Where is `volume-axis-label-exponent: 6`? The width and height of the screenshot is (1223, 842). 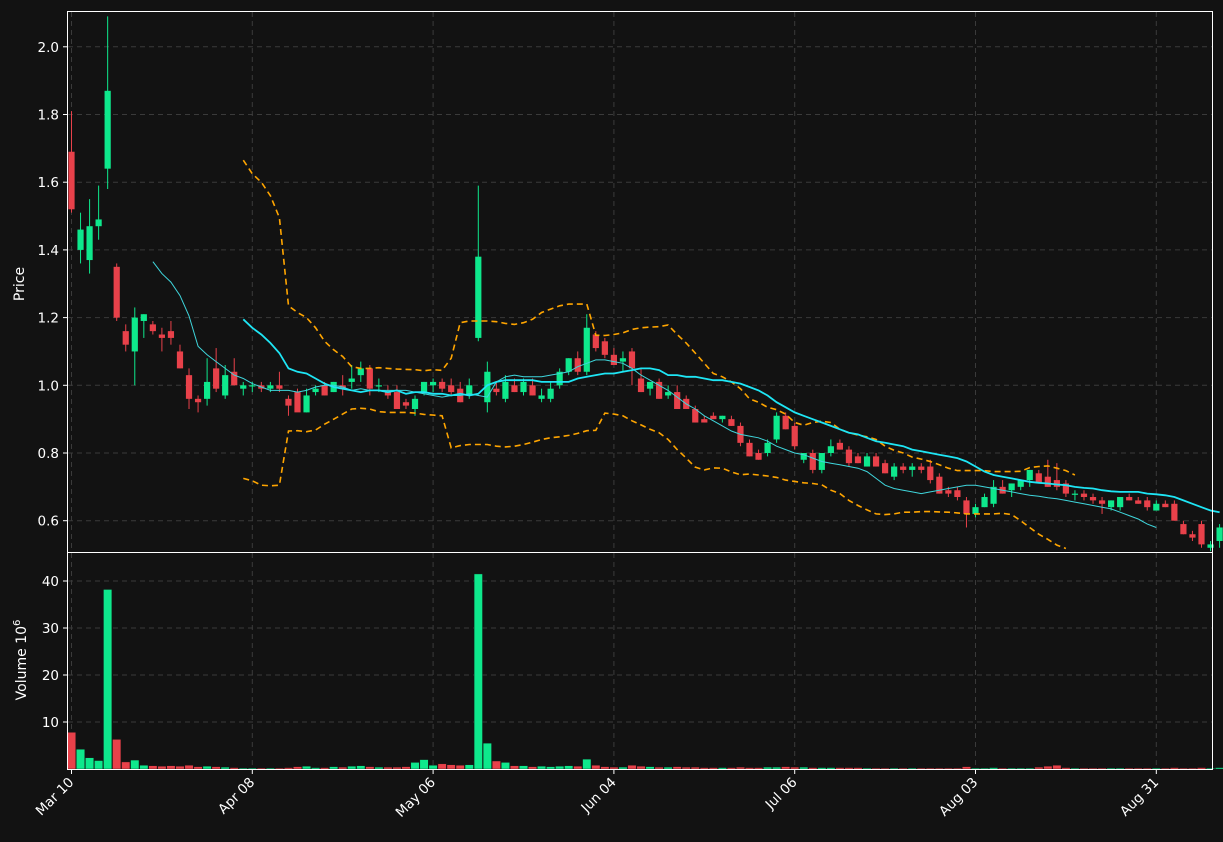 volume-axis-label-exponent: 6 is located at coordinates (17, 623).